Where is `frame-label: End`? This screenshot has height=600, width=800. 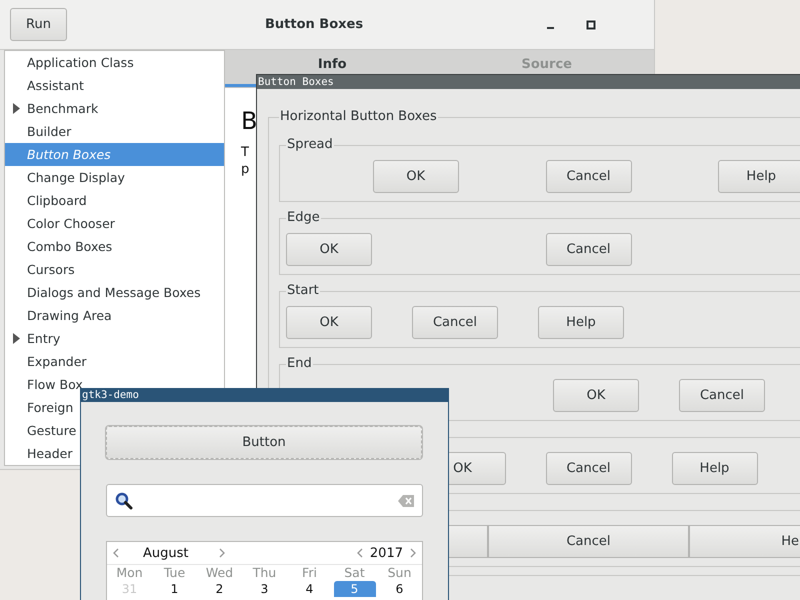
frame-label: End is located at coordinates (299, 364).